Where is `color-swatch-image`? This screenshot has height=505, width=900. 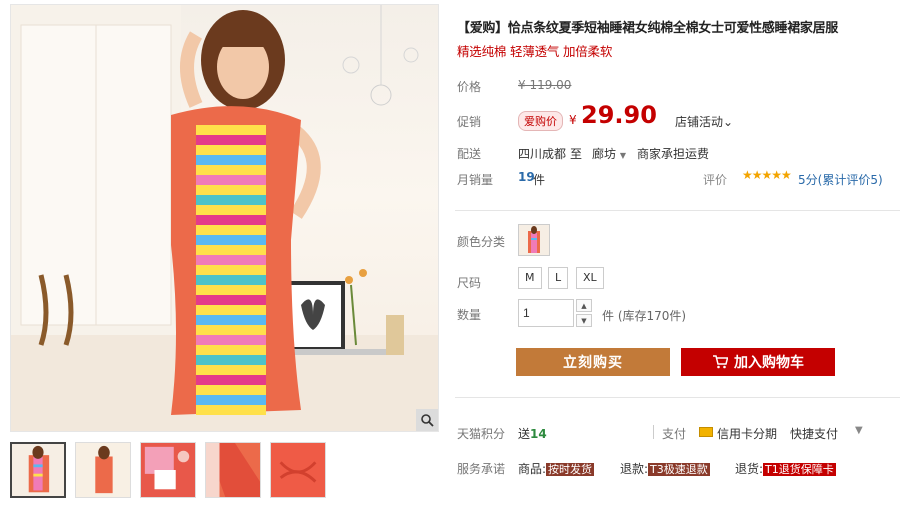
color-swatch-image is located at coordinates (534, 240).